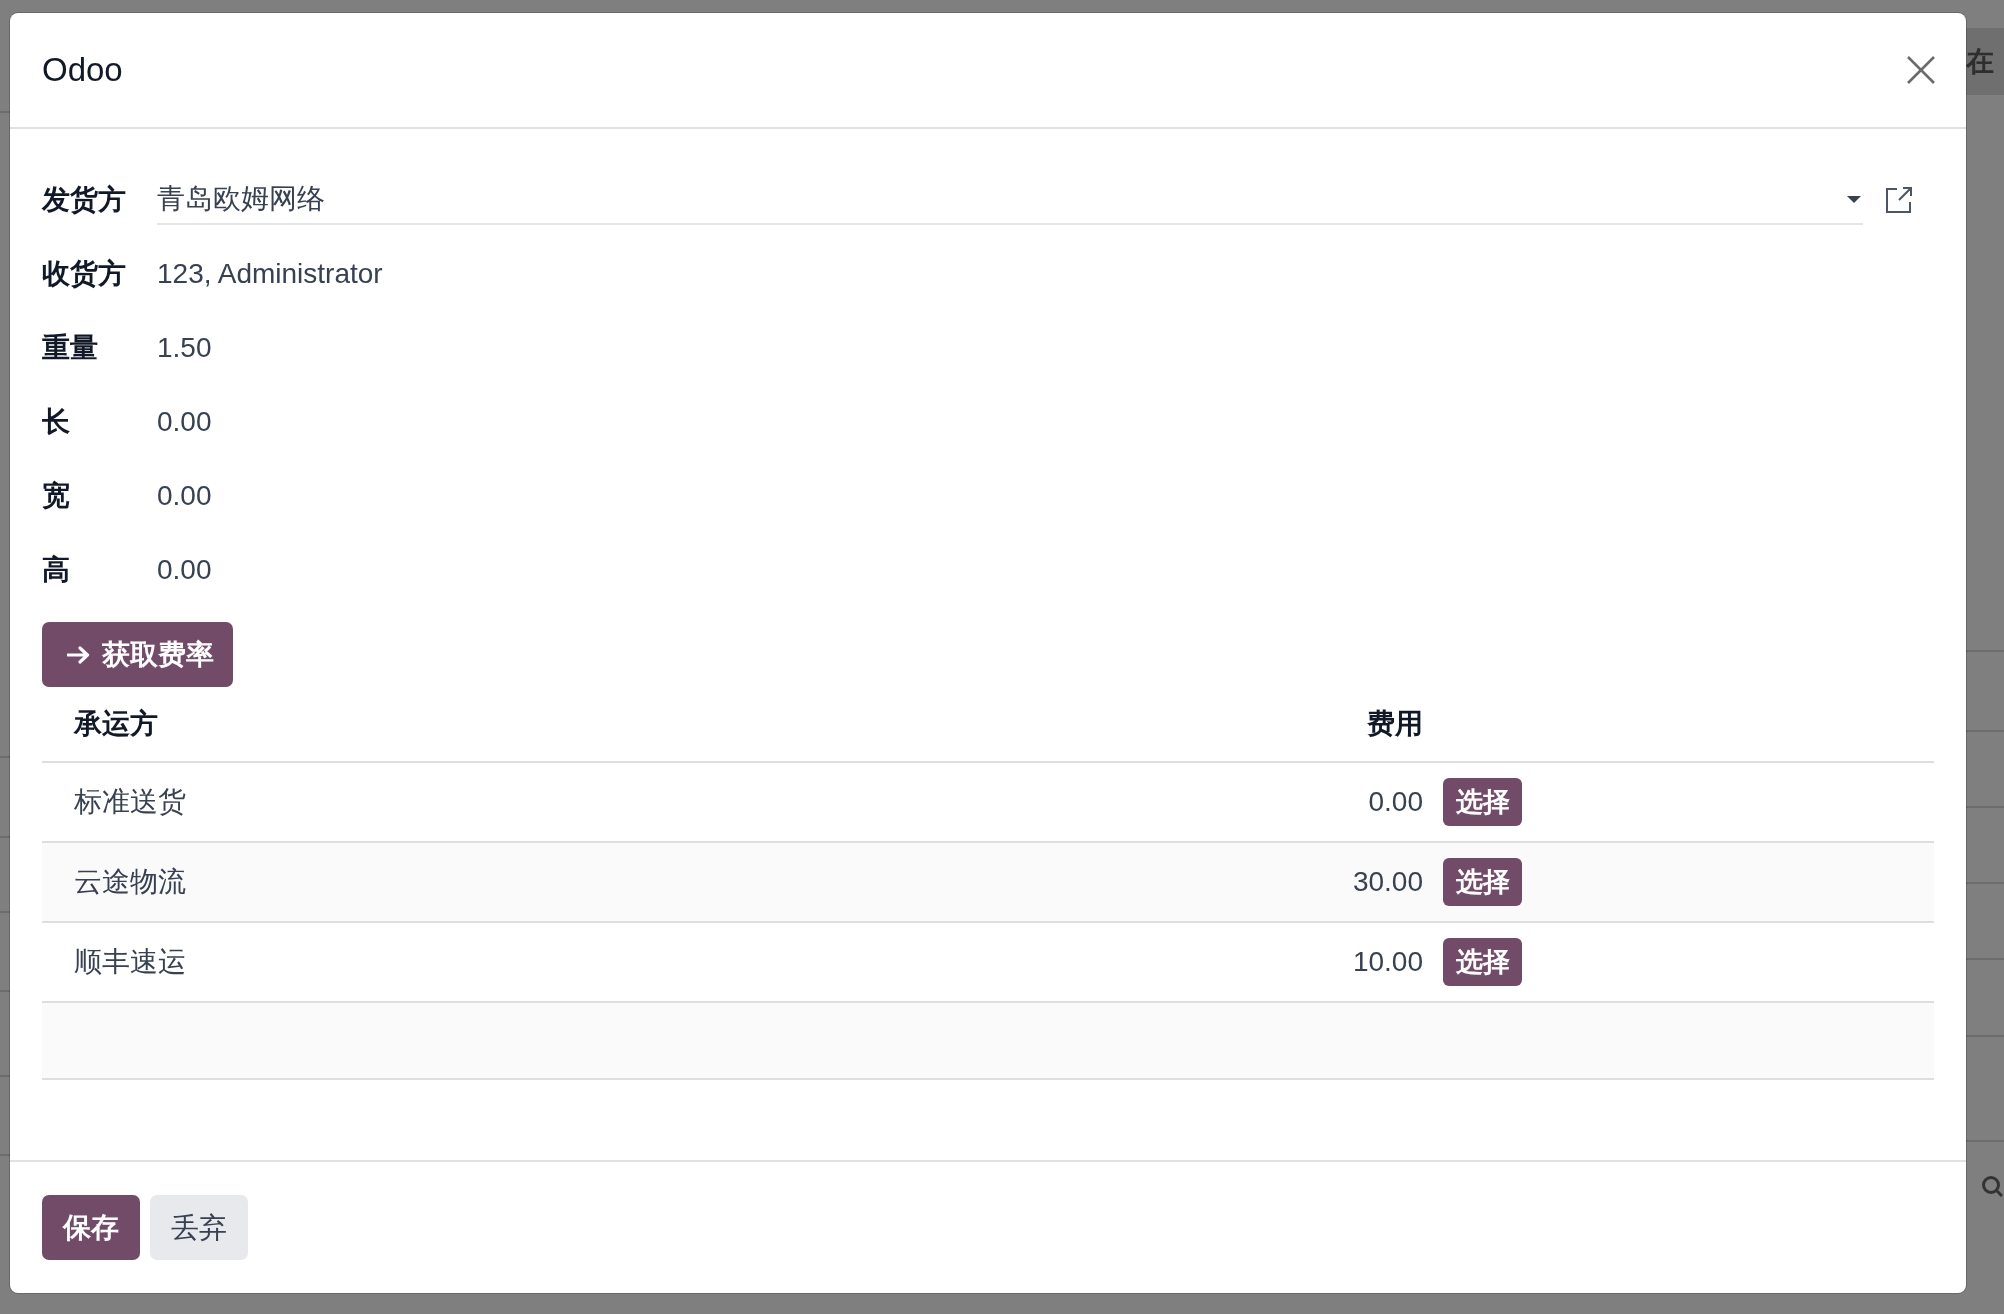 The height and width of the screenshot is (1314, 2004). What do you see at coordinates (56, 496) in the screenshot?
I see `field-label: 宽` at bounding box center [56, 496].